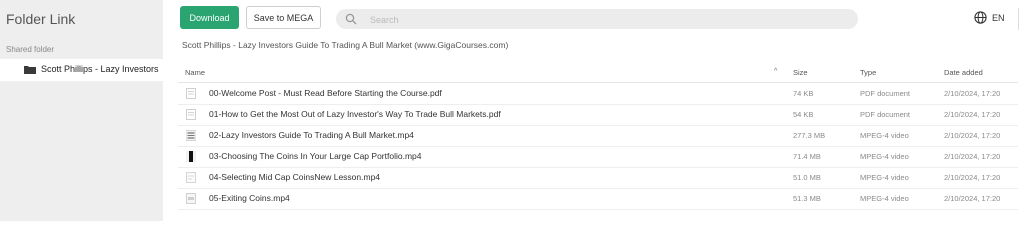  What do you see at coordinates (775, 71) in the screenshot?
I see `sort-ascending-icon: ^` at bounding box center [775, 71].